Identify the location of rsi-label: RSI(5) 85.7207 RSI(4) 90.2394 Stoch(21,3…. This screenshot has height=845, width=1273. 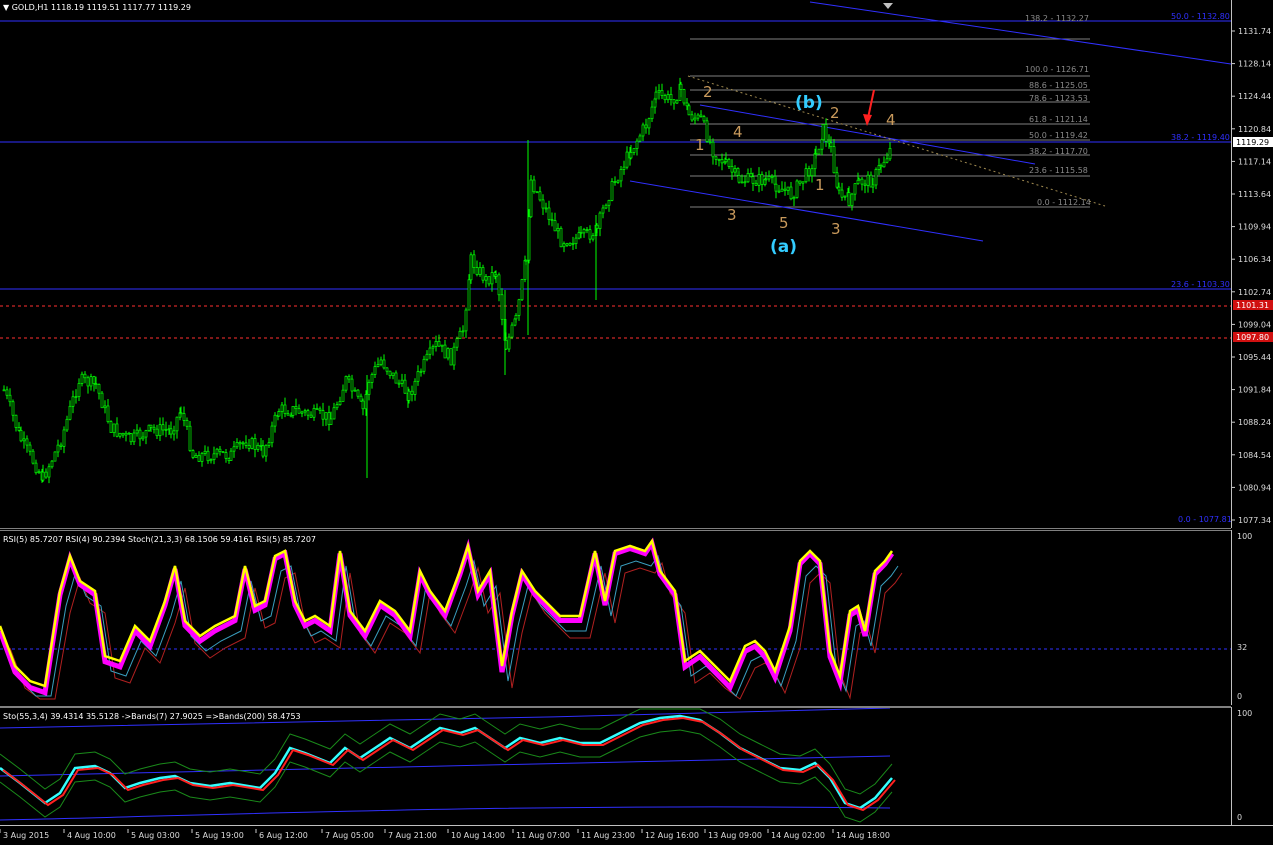
(160, 539).